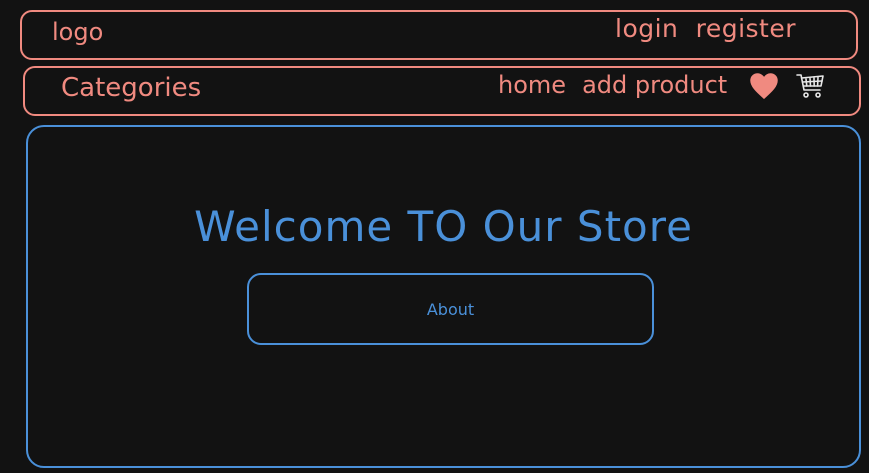 Image resolution: width=869 pixels, height=473 pixels. I want to click on auth-links: login register, so click(705, 28).